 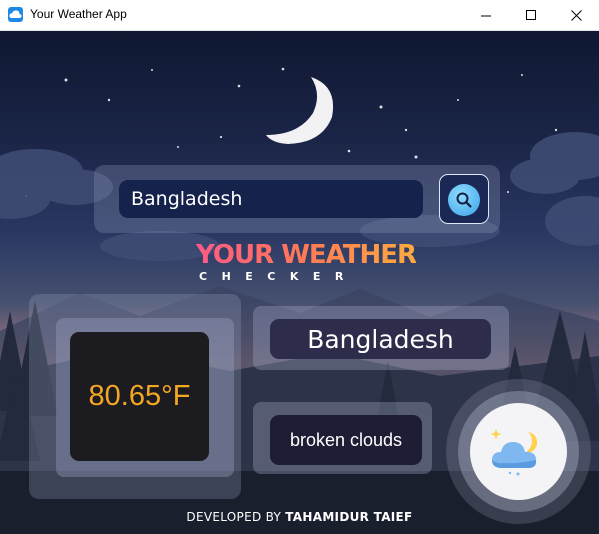 I want to click on window-title: Your Weather App, so click(x=78, y=14).